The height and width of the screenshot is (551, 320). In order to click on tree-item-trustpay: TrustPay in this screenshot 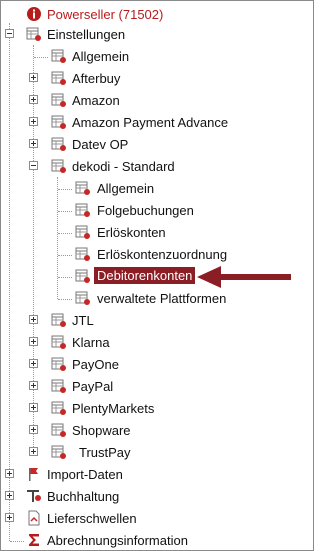, I will do `click(157, 453)`.